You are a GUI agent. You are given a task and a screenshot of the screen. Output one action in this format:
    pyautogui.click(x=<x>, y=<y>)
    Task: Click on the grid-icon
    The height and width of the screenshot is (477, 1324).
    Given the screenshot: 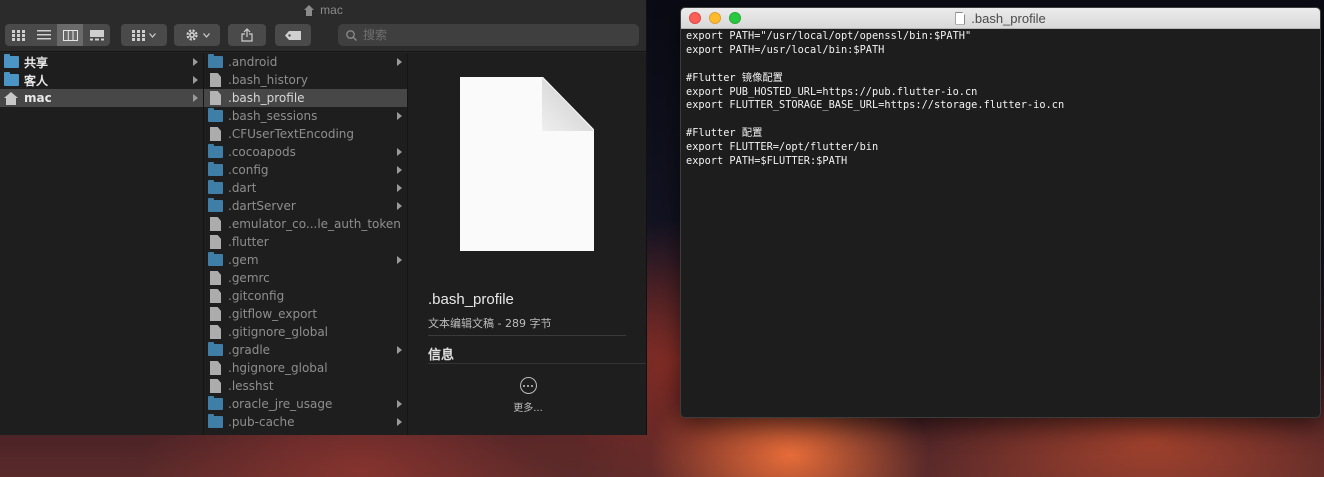 What is the action you would take?
    pyautogui.click(x=18, y=35)
    